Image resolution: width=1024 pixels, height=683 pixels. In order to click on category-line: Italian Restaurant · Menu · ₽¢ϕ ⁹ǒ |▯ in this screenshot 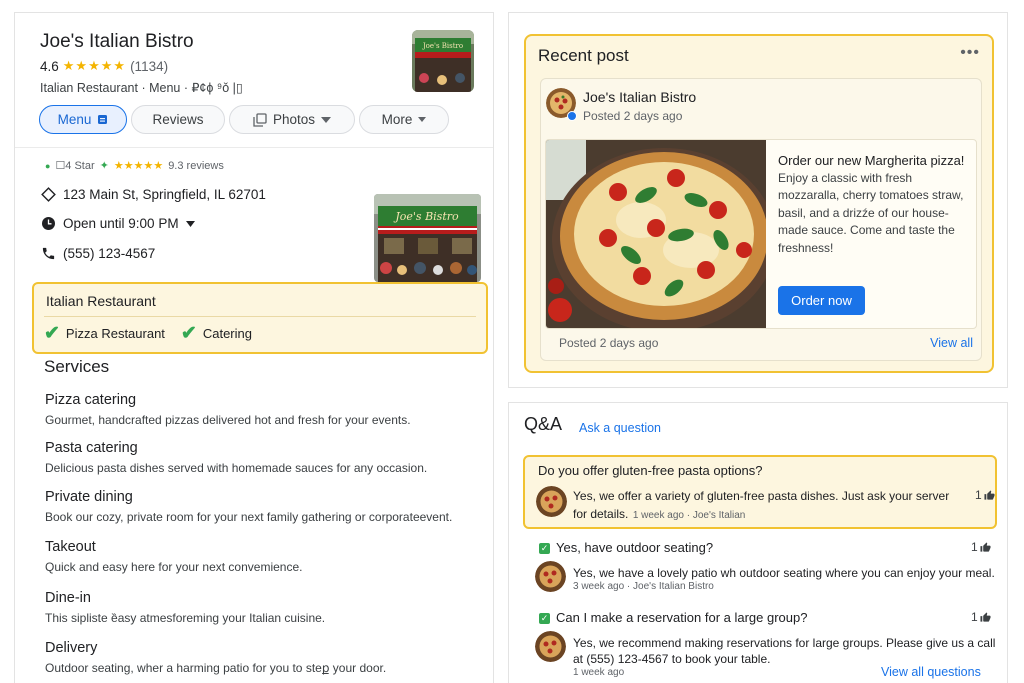, I will do `click(141, 88)`.